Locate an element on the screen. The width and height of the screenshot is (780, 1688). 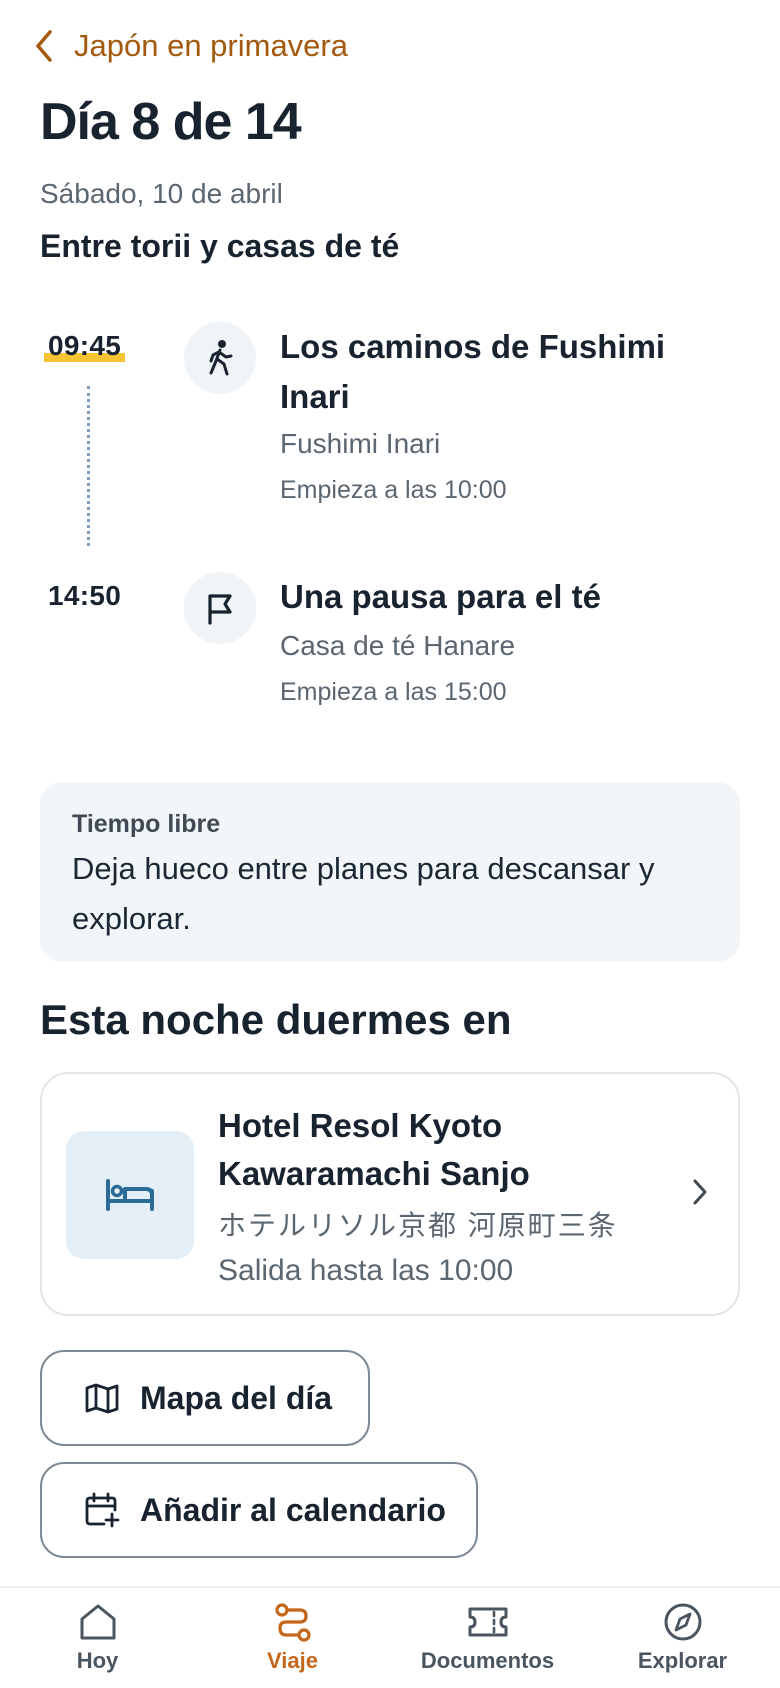
ticket-icon is located at coordinates (487, 1622).